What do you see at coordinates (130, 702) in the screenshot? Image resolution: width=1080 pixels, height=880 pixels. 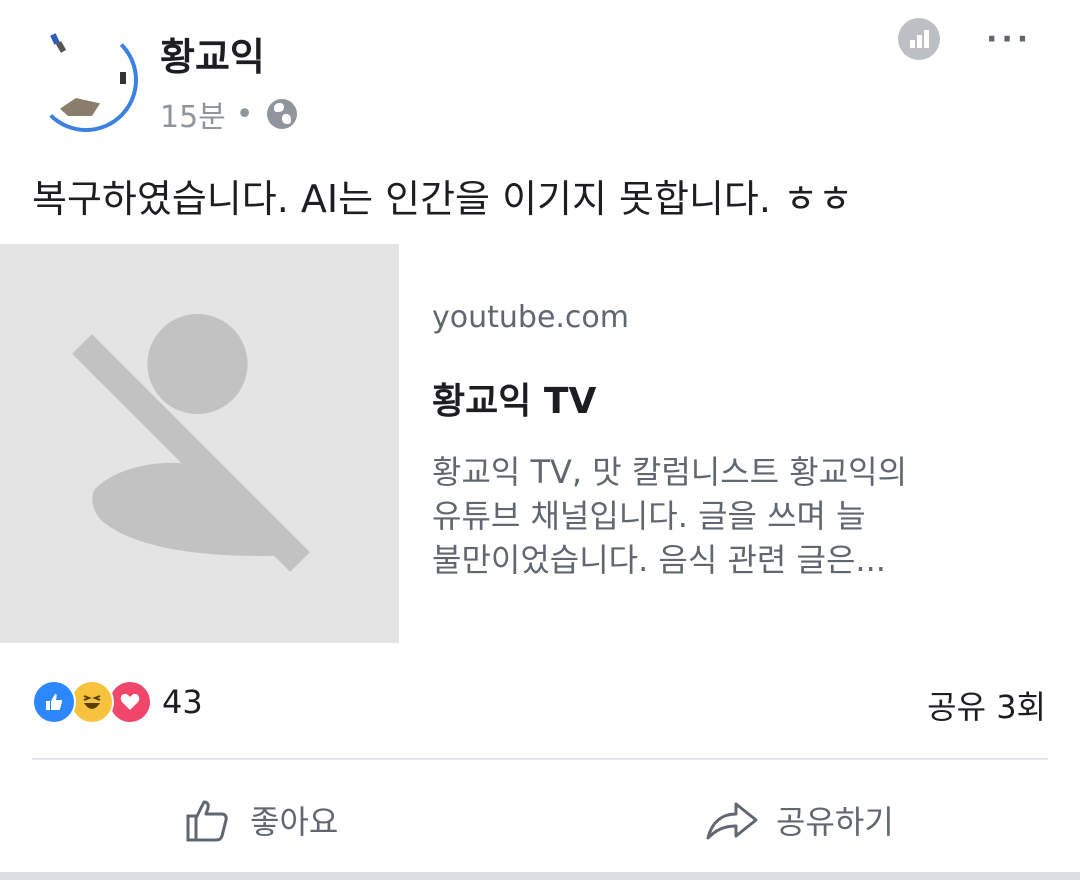 I see `love-icon` at bounding box center [130, 702].